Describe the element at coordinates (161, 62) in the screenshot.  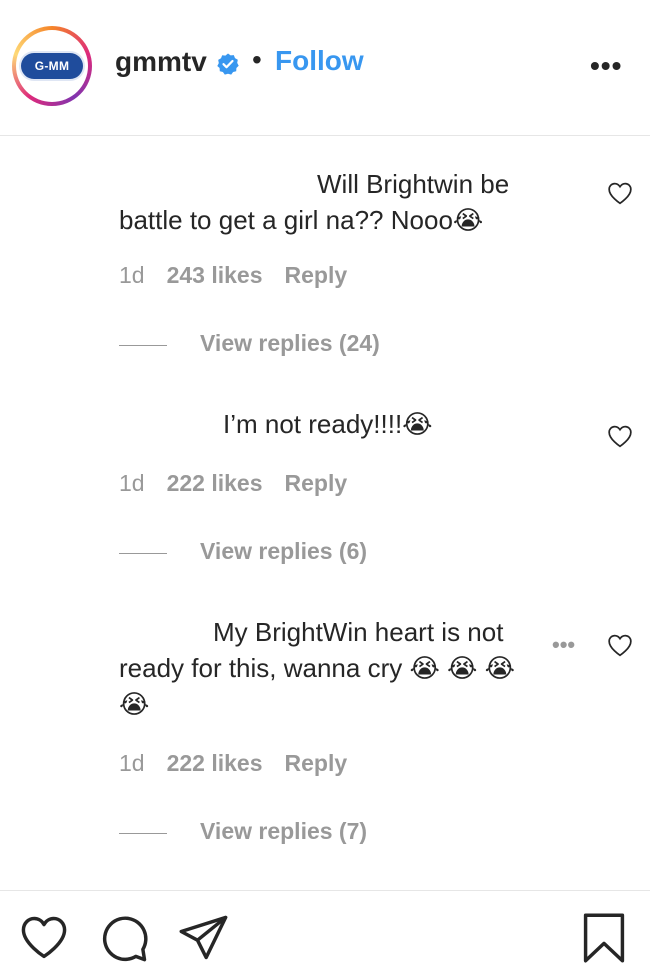
I see `username: gmmtv` at that location.